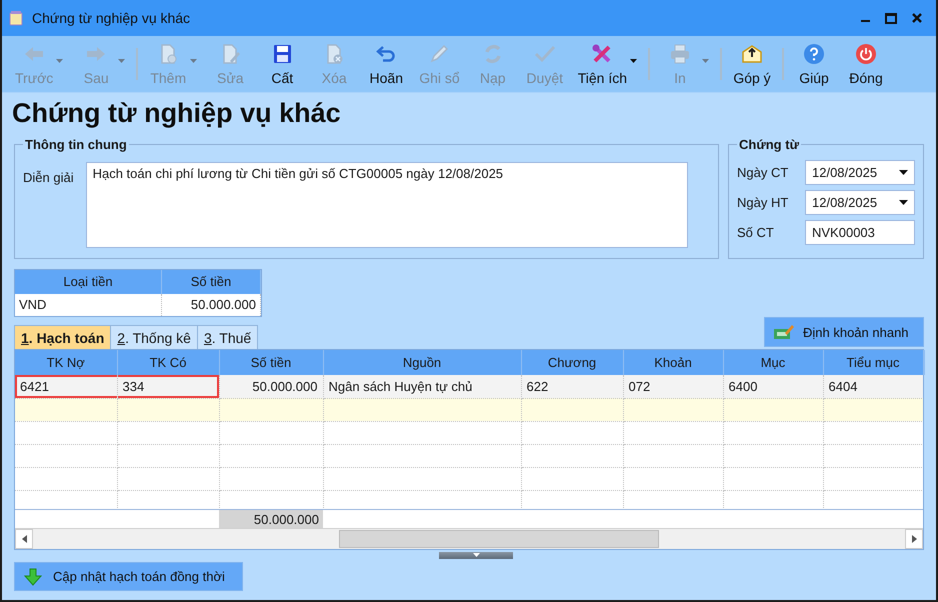  I want to click on window-title: Chứng từ nghiệp vụ khác, so click(111, 18).